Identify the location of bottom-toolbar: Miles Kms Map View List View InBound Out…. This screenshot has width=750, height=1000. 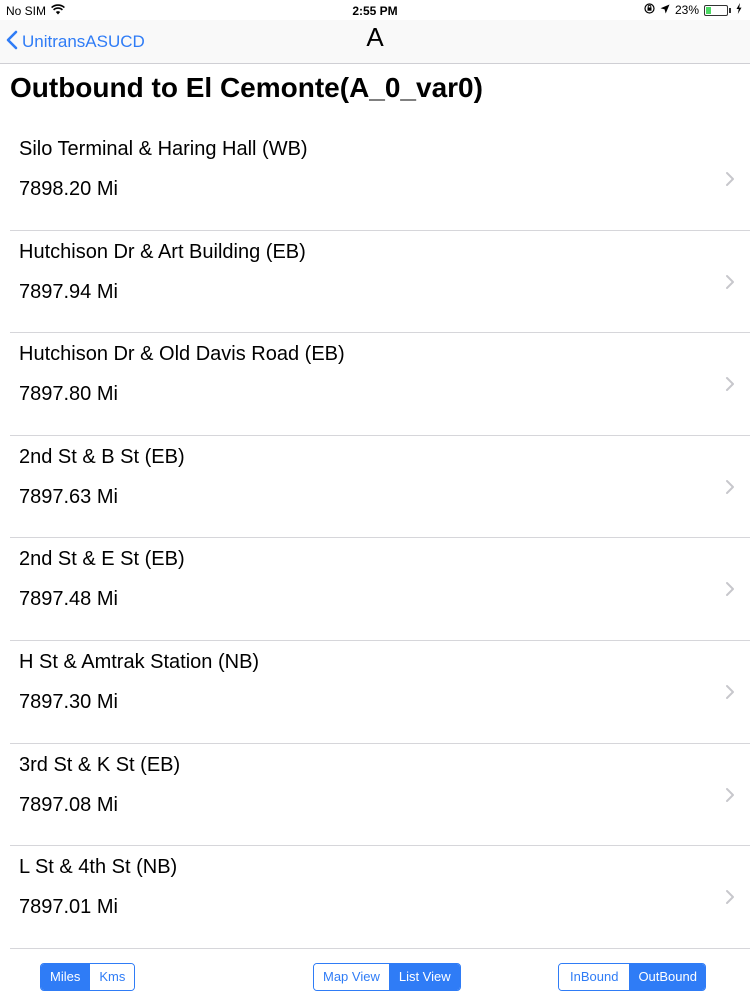
(375, 975).